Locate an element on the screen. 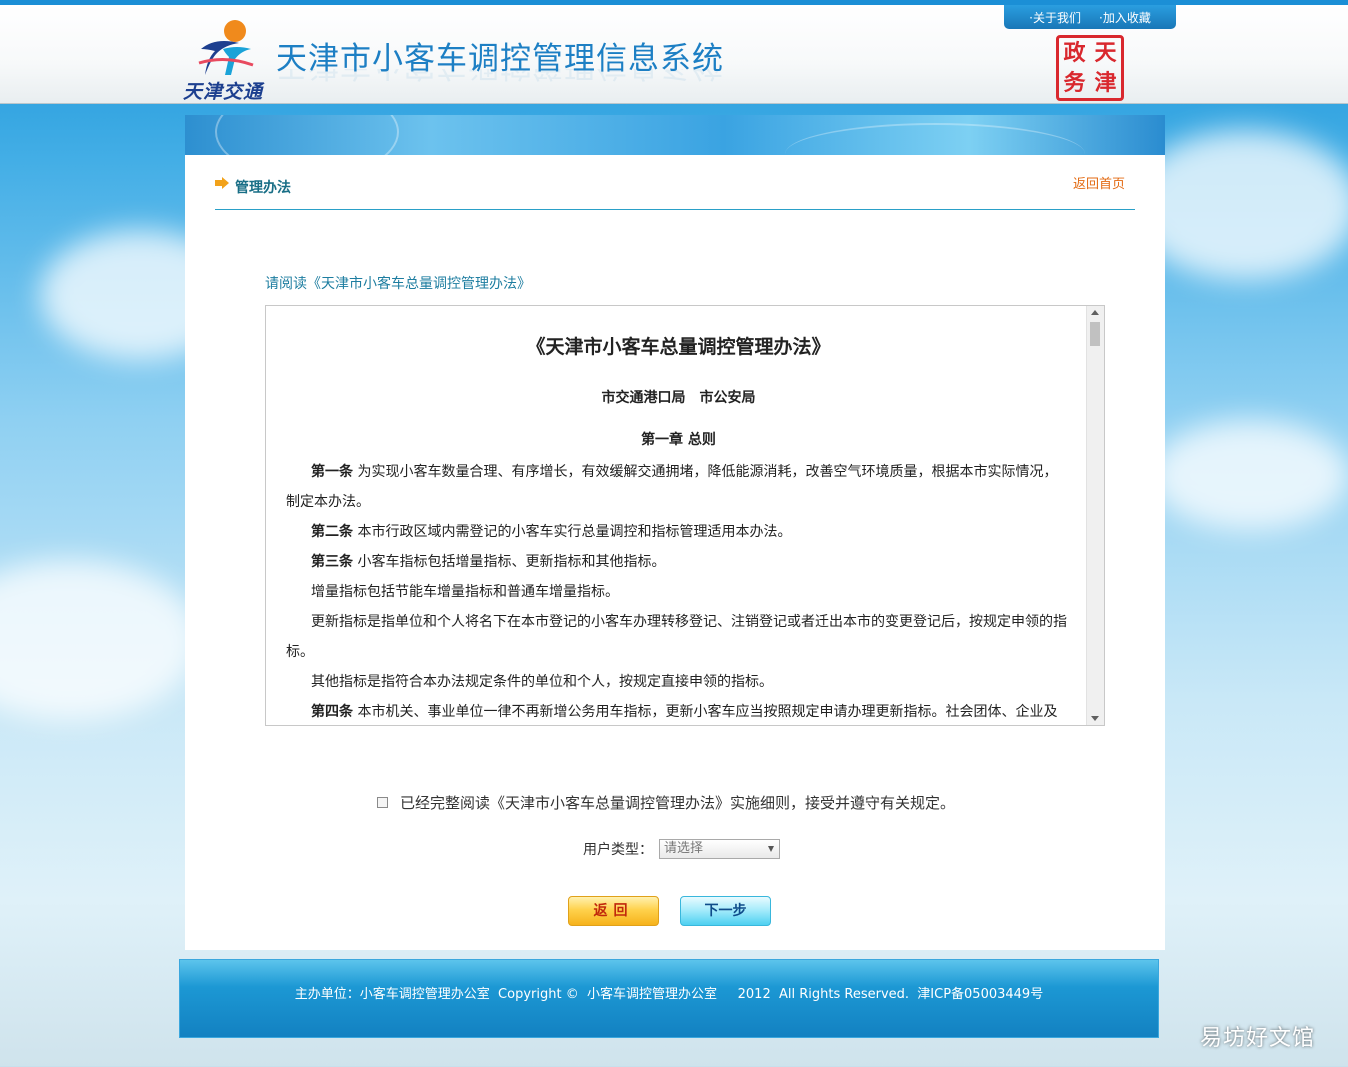 The width and height of the screenshot is (1348, 1067). document-paragraph: 其他指标是指符合本办法规定条件的单位和个人，按规定直接申领的指标。 is located at coordinates (678, 682).